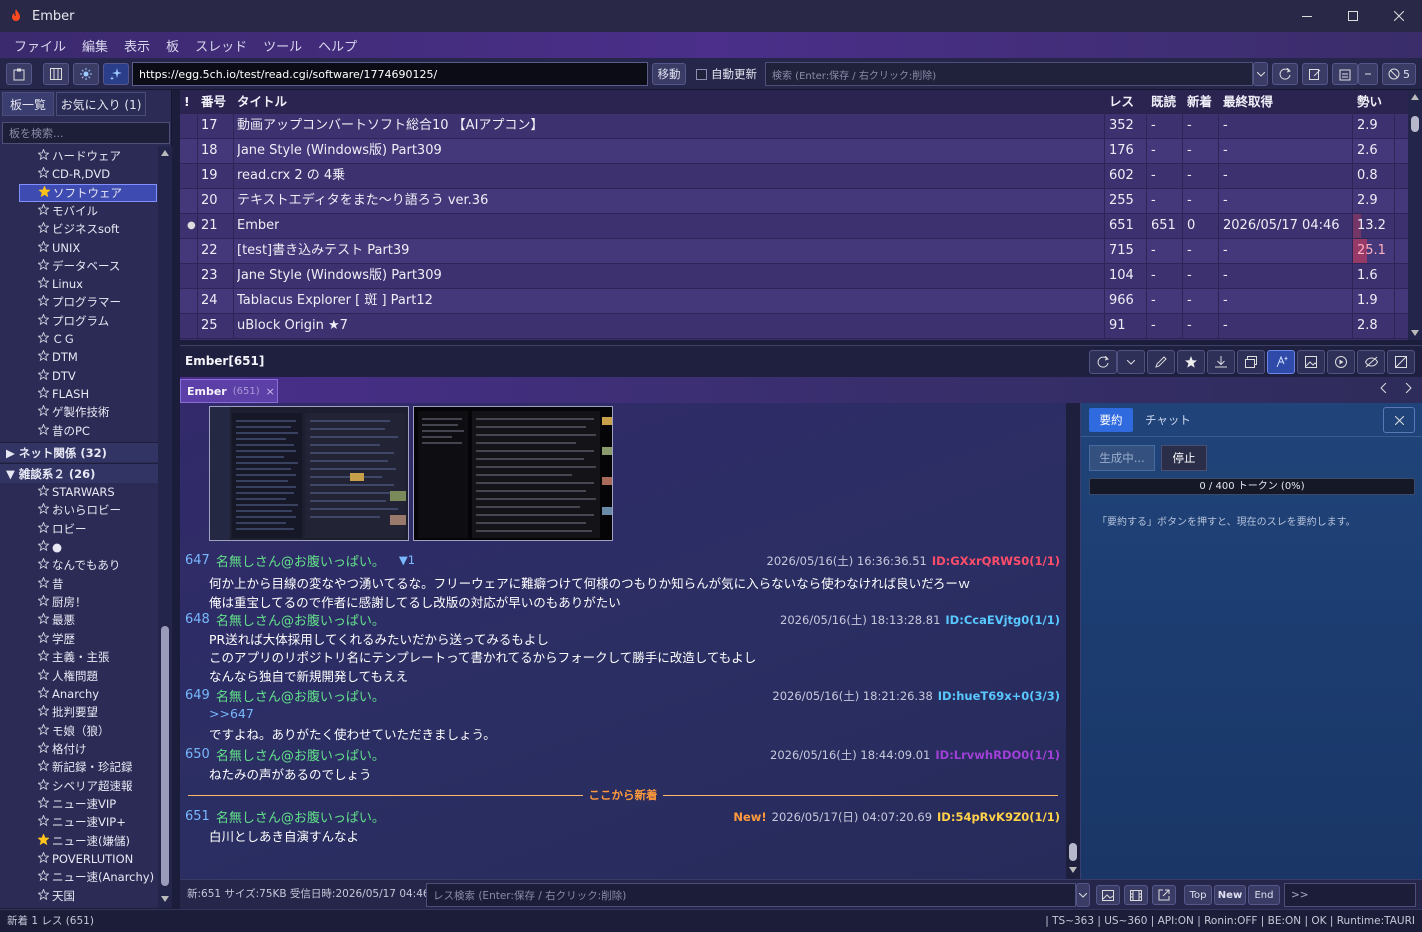  Describe the element at coordinates (1002, 620) in the screenshot. I see `post-id: ID:CcaEVjtg0(1/1)` at that location.